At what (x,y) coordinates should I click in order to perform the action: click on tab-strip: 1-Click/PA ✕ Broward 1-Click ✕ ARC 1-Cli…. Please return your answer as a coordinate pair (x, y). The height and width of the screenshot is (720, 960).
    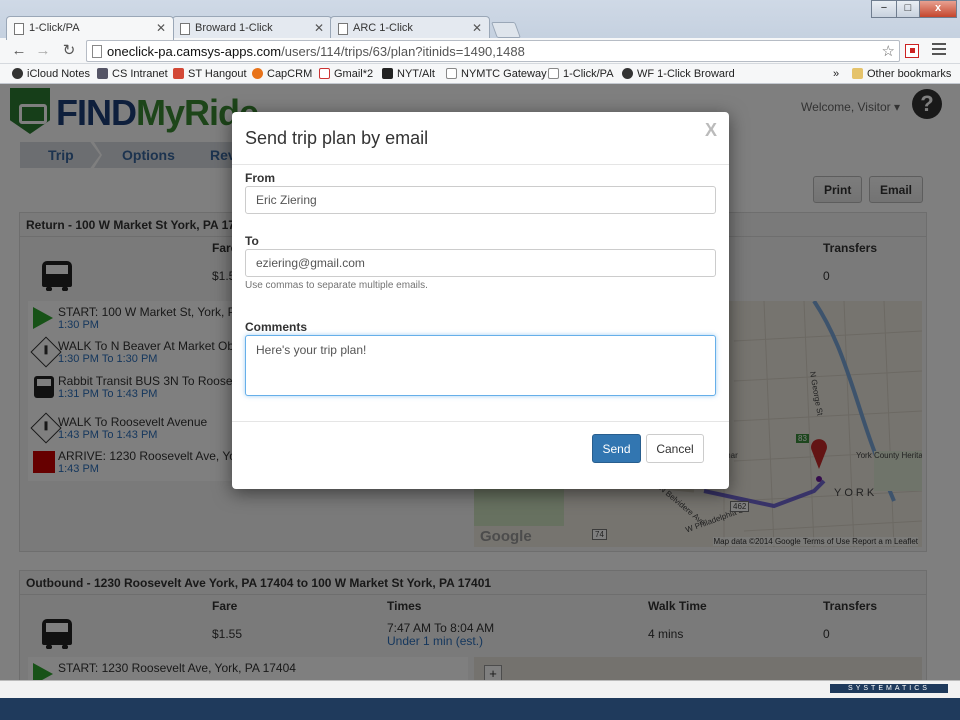
    Looking at the image, I should click on (480, 27).